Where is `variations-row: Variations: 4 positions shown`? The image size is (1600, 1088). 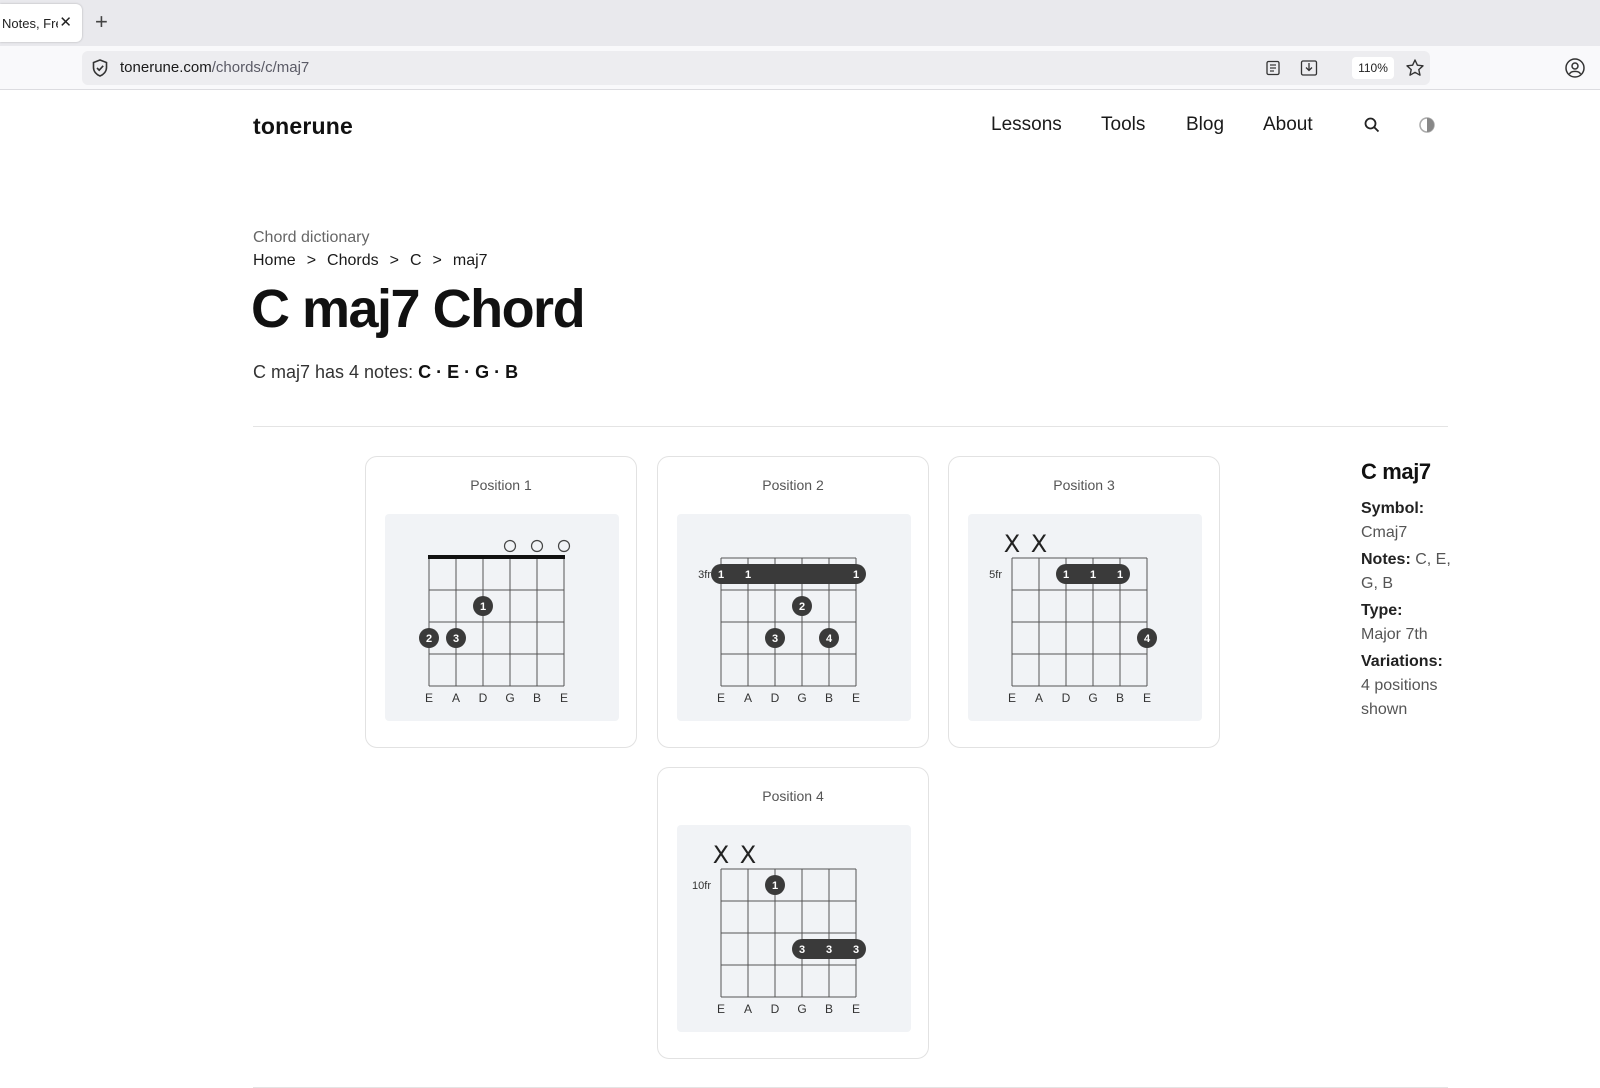
variations-row: Variations: 4 positions shown is located at coordinates (1411, 686).